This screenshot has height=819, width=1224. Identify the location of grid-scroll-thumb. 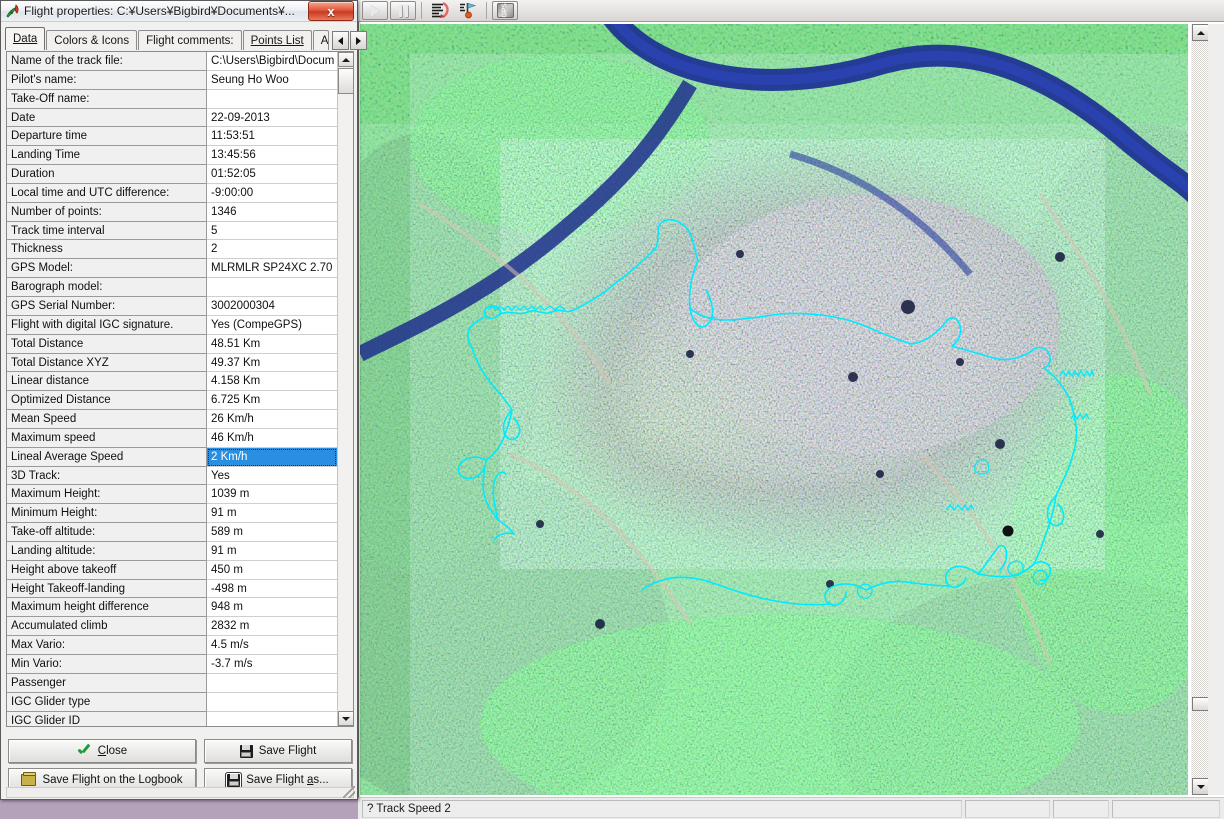
(346, 81).